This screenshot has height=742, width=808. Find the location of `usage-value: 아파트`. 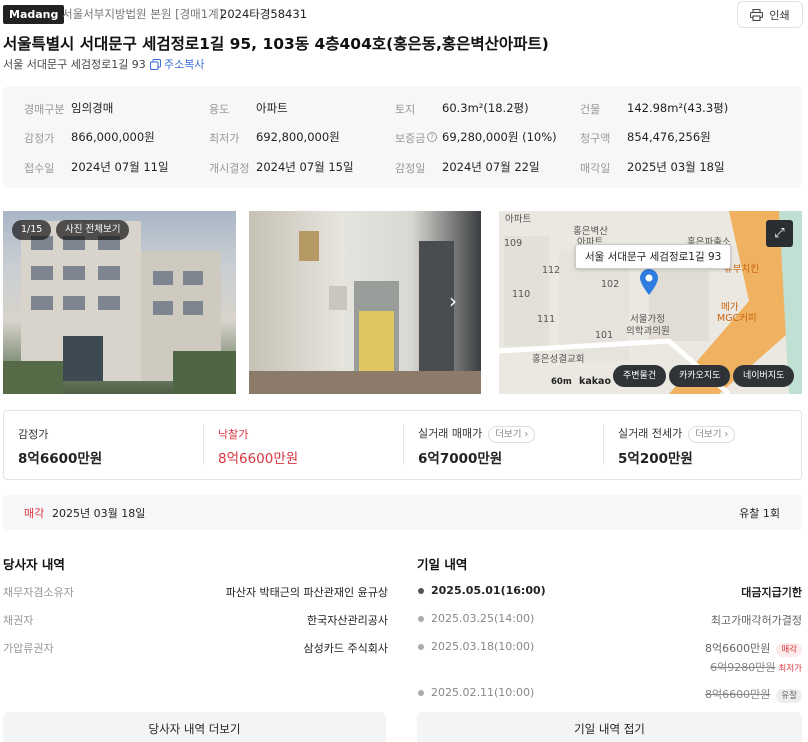

usage-value: 아파트 is located at coordinates (272, 108).